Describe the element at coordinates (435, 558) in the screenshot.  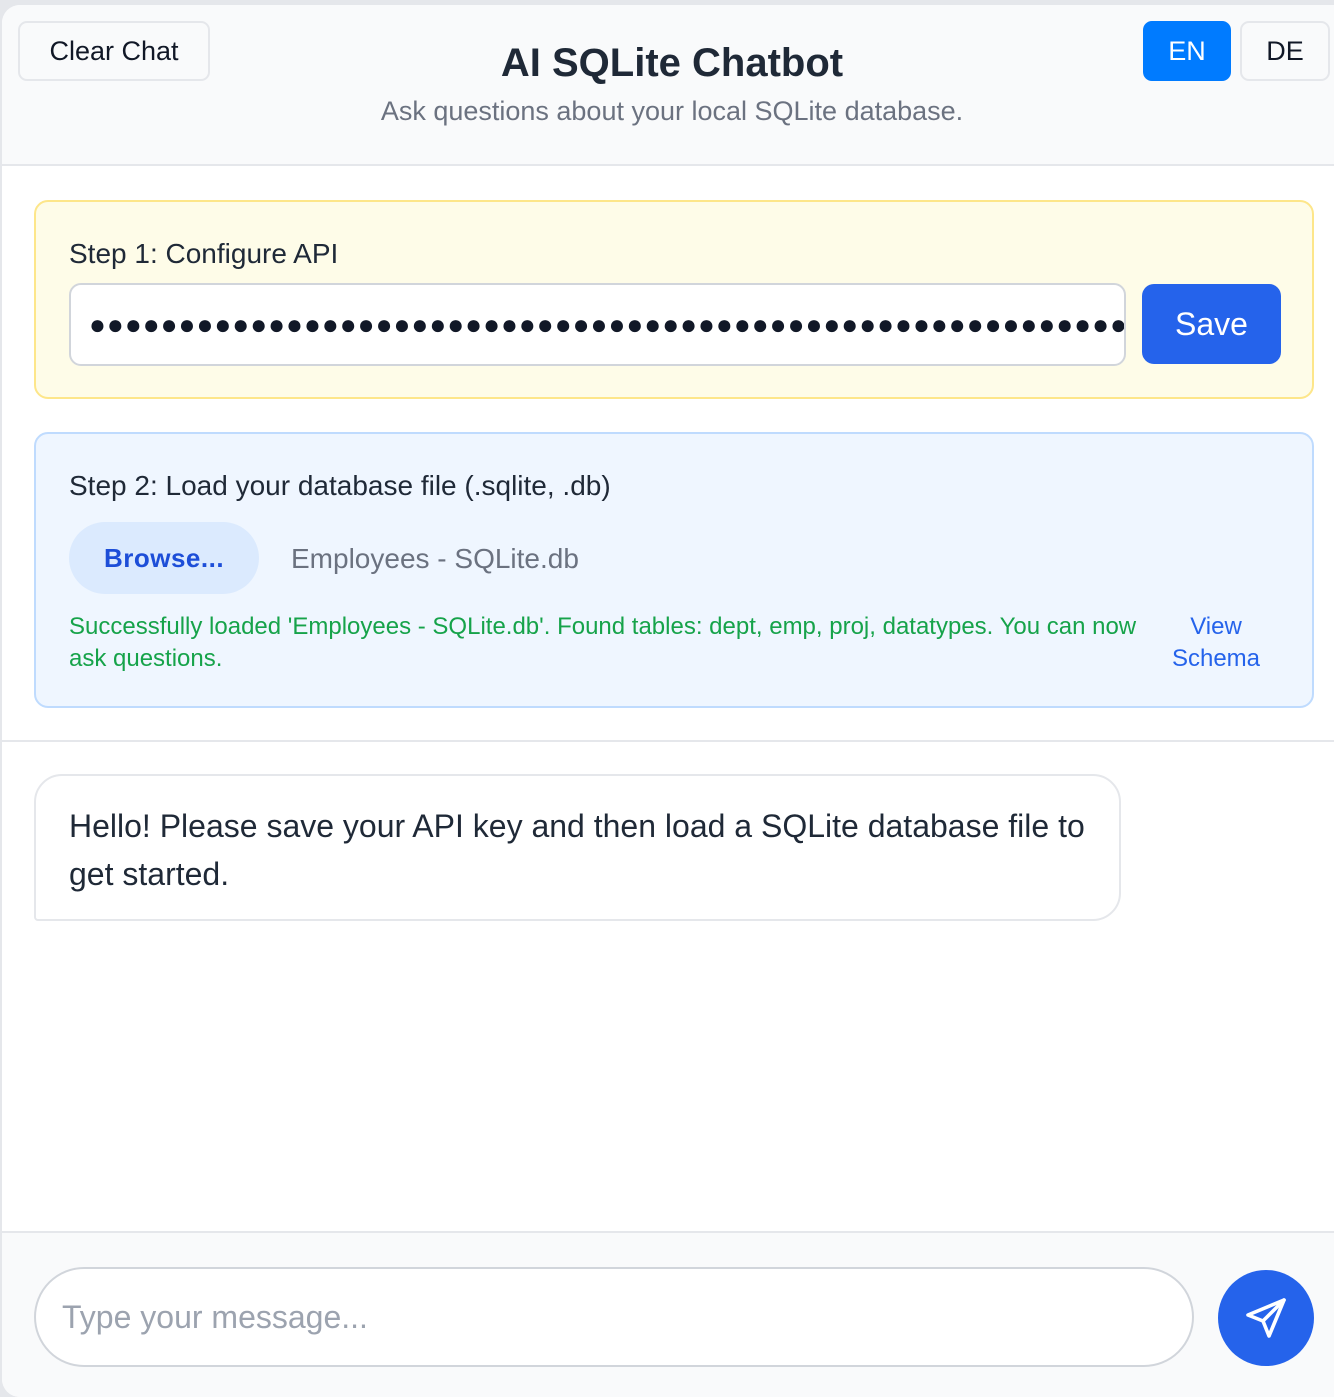
I see `selected-file-name: Employees - SQLite.db` at that location.